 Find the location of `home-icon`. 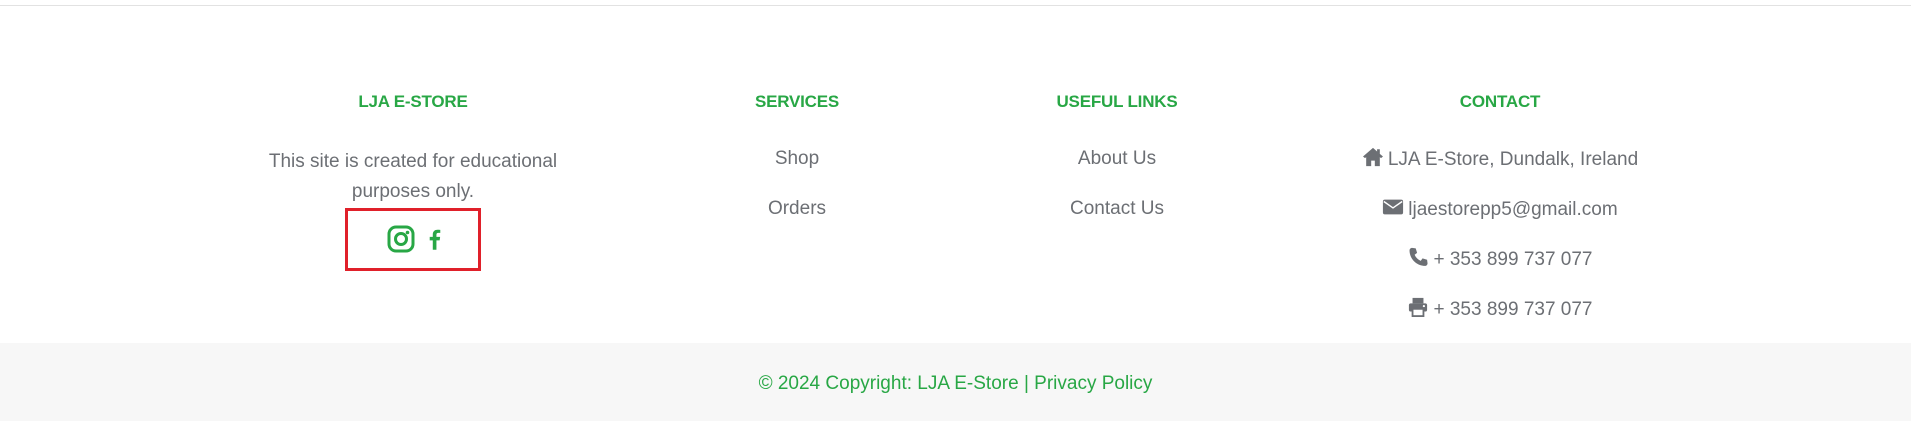

home-icon is located at coordinates (1373, 160).